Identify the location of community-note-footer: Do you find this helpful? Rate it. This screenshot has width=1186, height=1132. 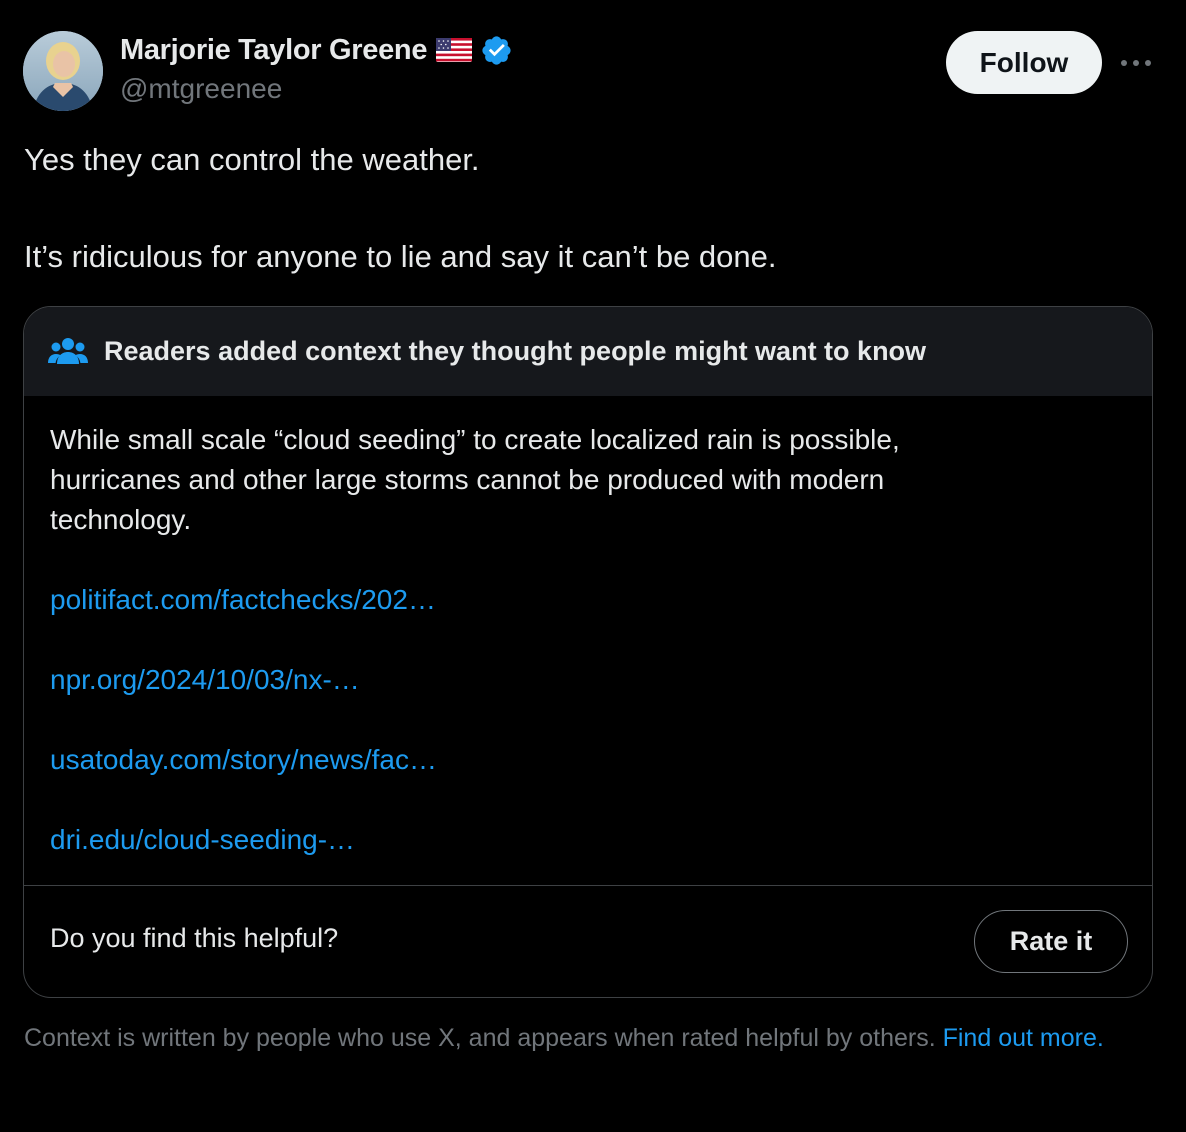
(588, 941).